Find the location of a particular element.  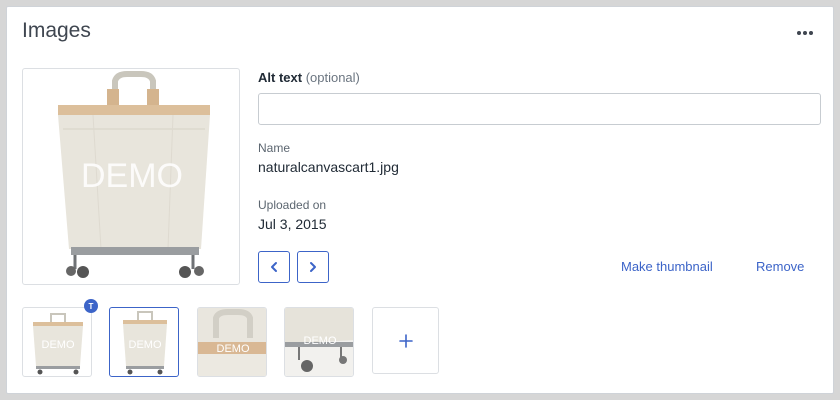

main-product-image: DEMO is located at coordinates (131, 176).